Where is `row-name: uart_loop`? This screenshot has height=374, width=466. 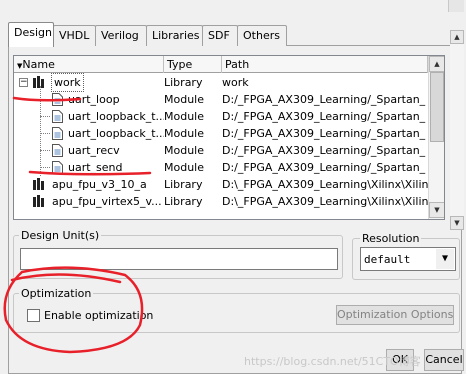
row-name: uart_loop is located at coordinates (94, 99).